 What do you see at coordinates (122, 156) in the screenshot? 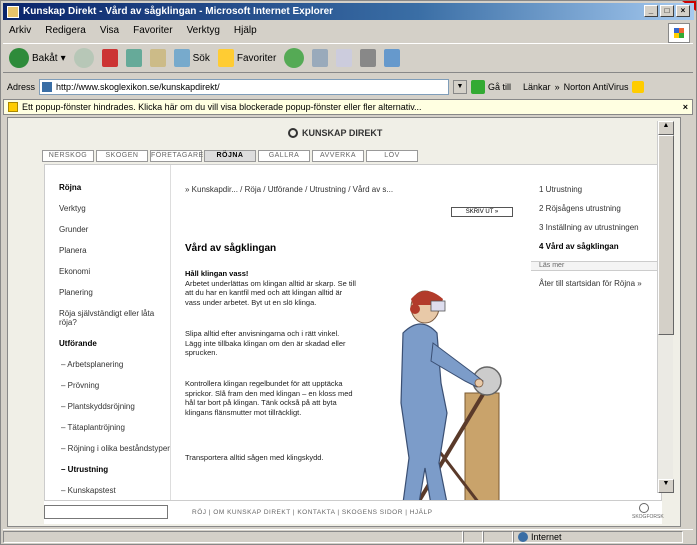
I see `tab-skogen: SKOGEN` at bounding box center [122, 156].